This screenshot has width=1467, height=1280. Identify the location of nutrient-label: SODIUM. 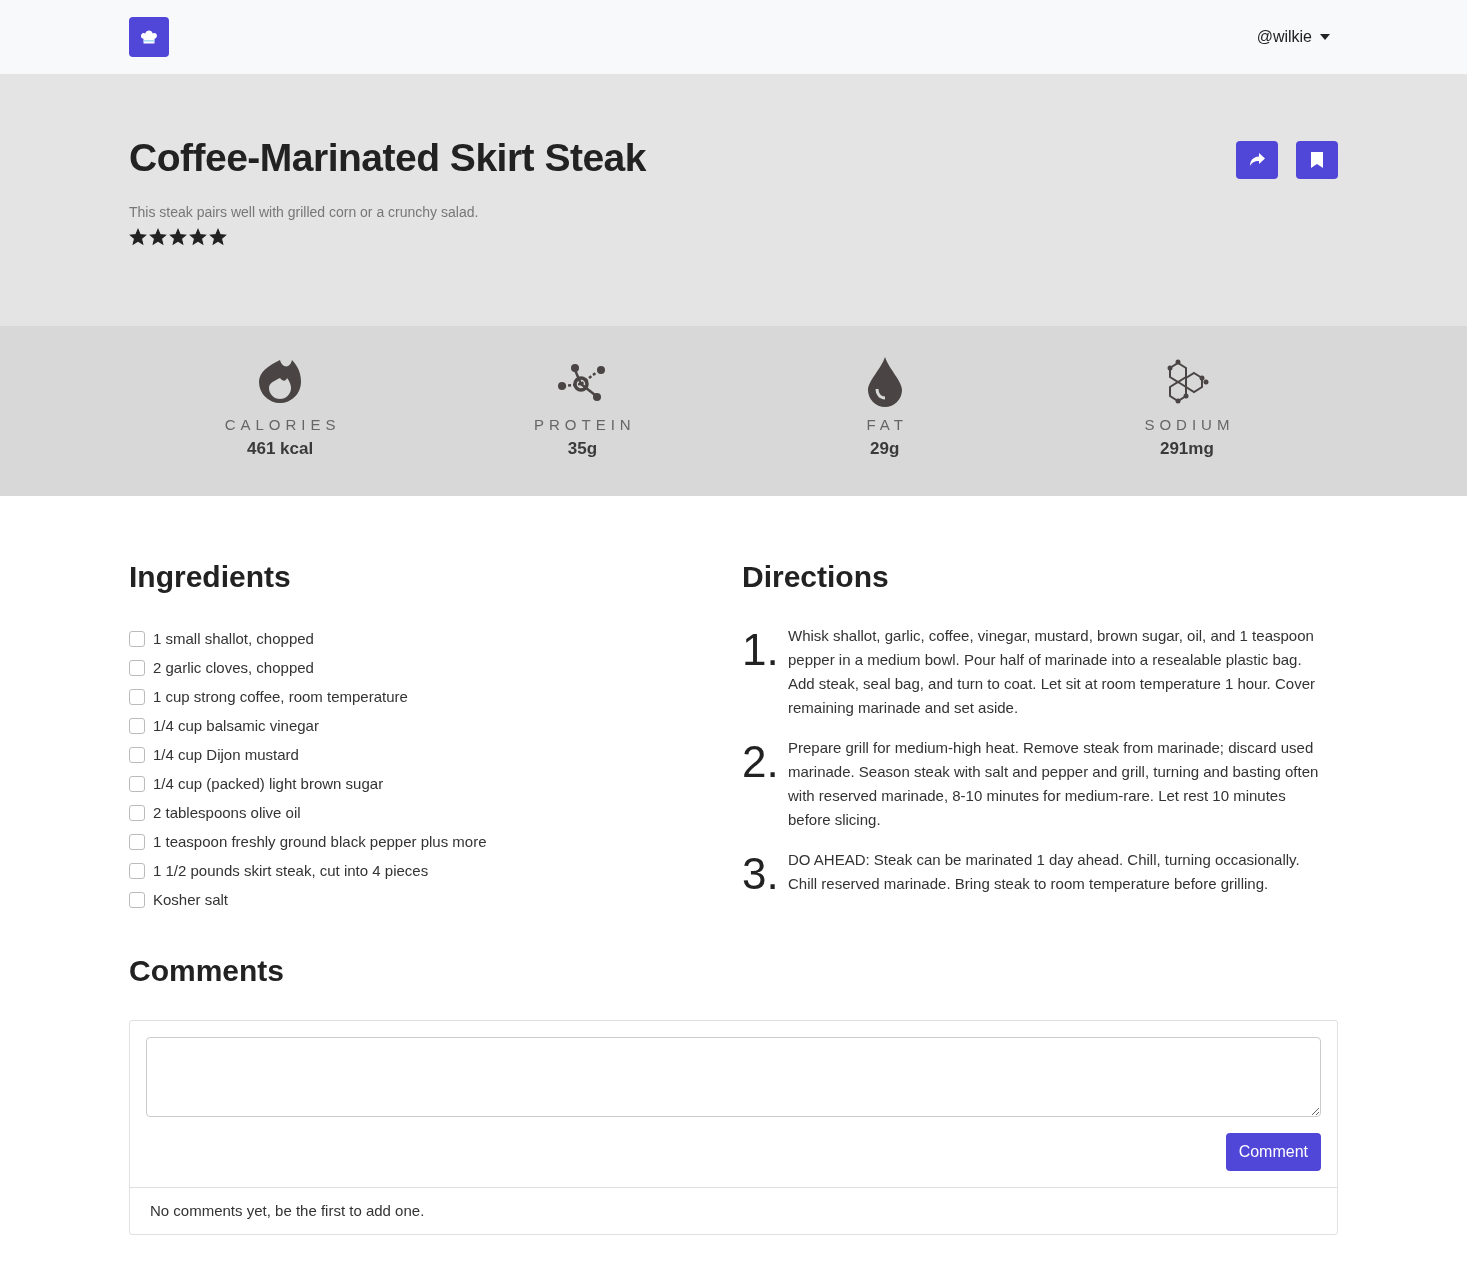
(1189, 424).